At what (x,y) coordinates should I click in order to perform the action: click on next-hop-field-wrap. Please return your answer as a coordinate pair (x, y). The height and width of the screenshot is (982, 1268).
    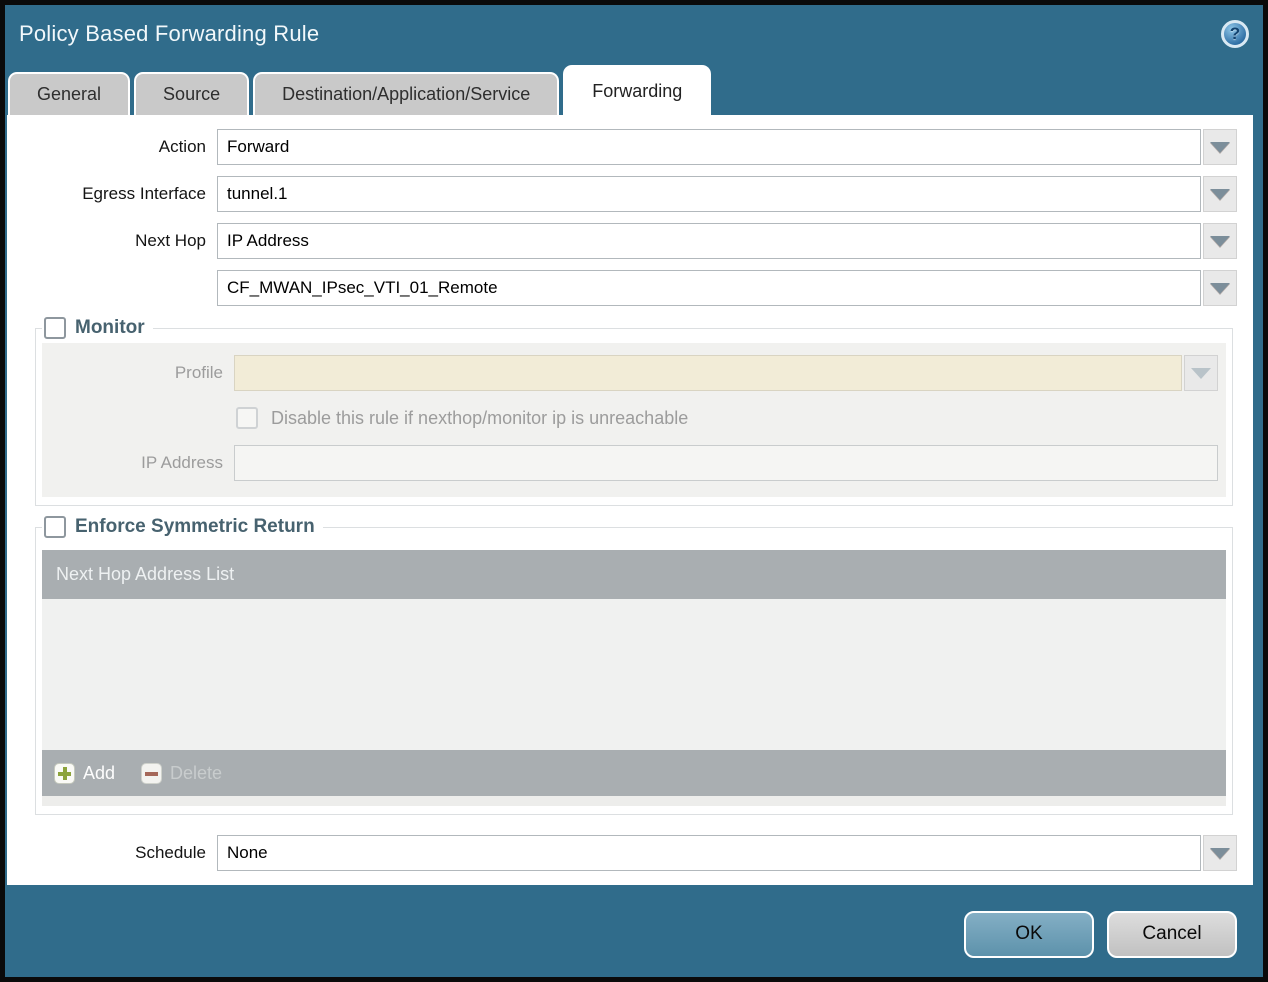
    Looking at the image, I should click on (727, 241).